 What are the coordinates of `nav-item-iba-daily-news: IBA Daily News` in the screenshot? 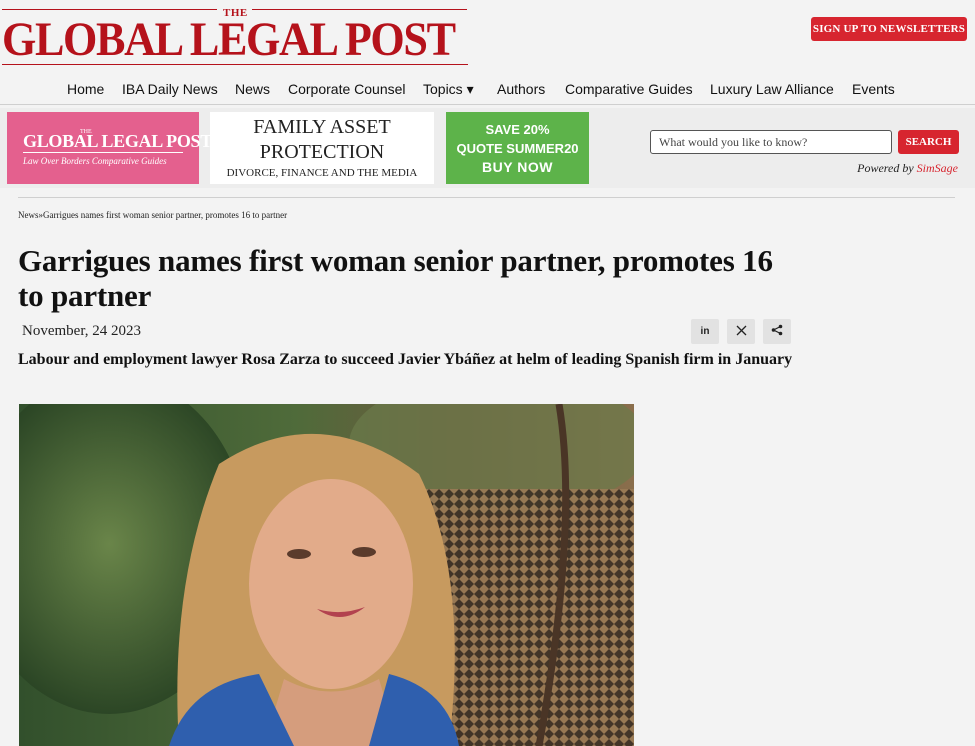 It's located at (170, 89).